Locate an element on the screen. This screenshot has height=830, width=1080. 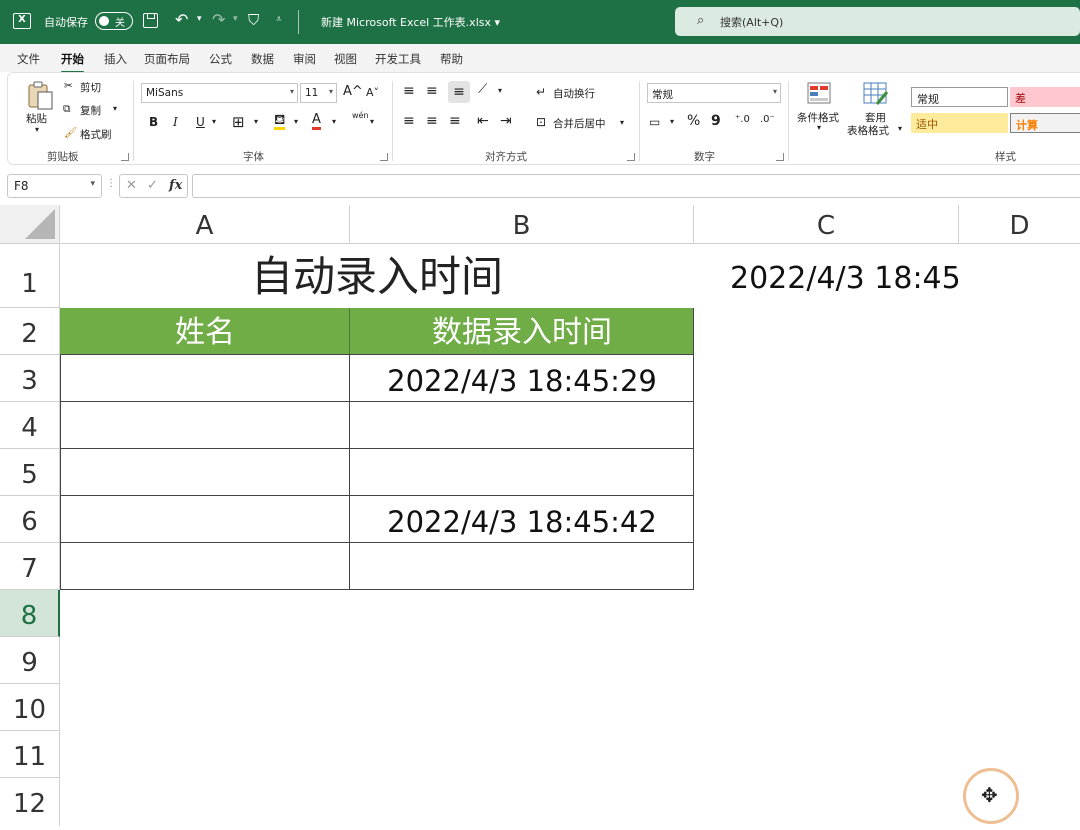
format-as-table-icon is located at coordinates (876, 94).